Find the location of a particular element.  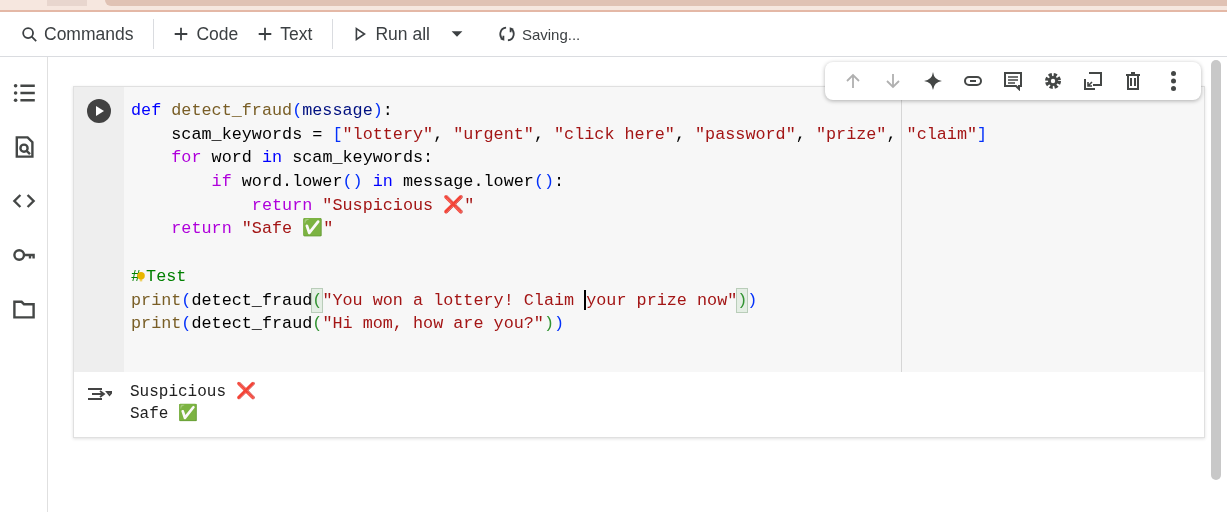

settings-icon is located at coordinates (1053, 81).